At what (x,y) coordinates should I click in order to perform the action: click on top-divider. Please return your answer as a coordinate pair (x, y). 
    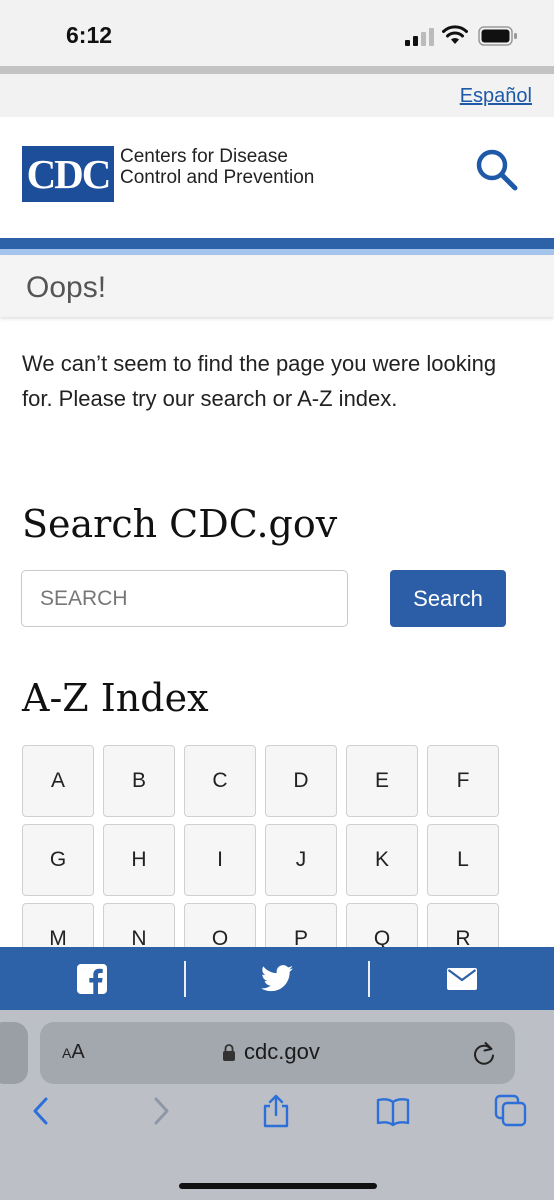
    Looking at the image, I should click on (277, 70).